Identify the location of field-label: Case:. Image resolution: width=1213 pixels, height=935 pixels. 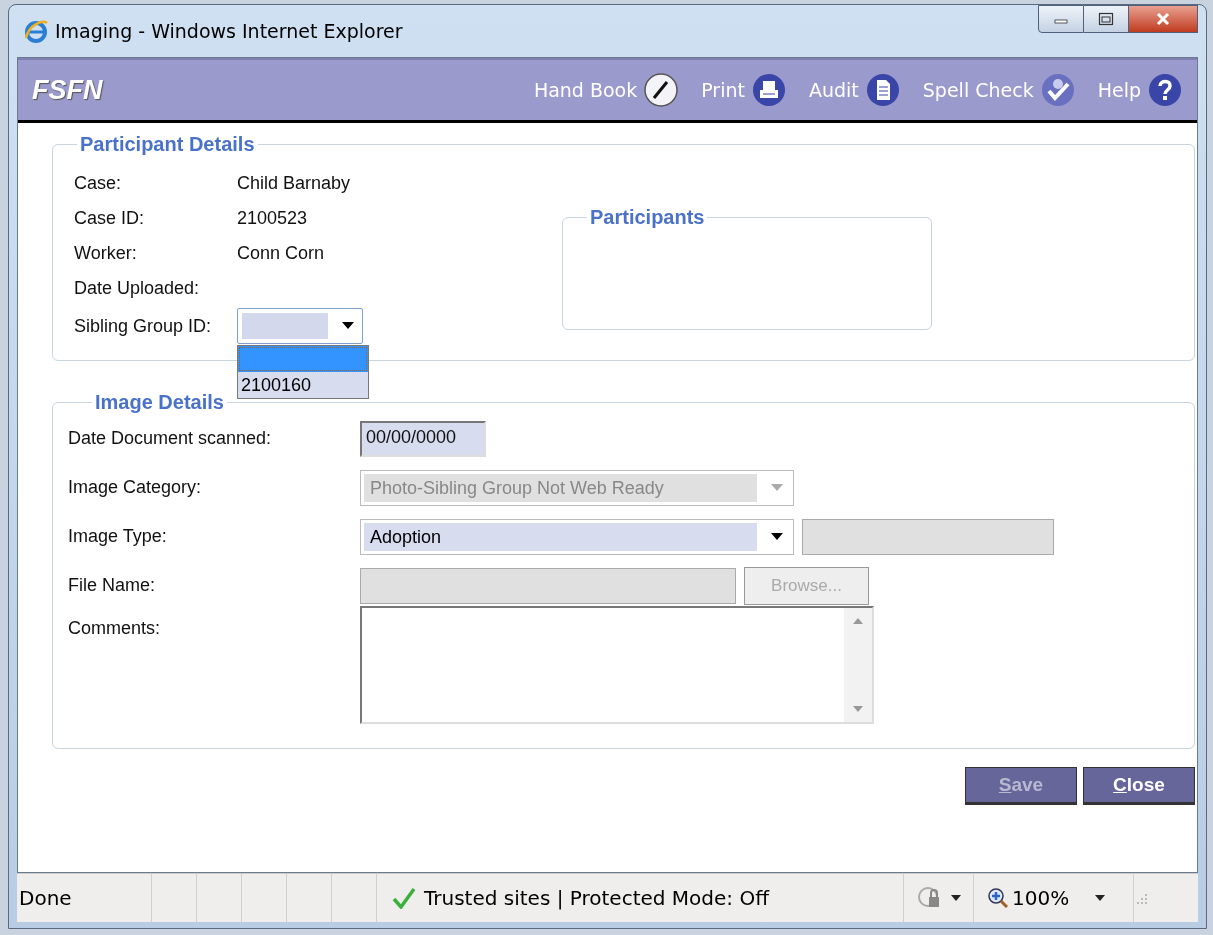
(98, 183).